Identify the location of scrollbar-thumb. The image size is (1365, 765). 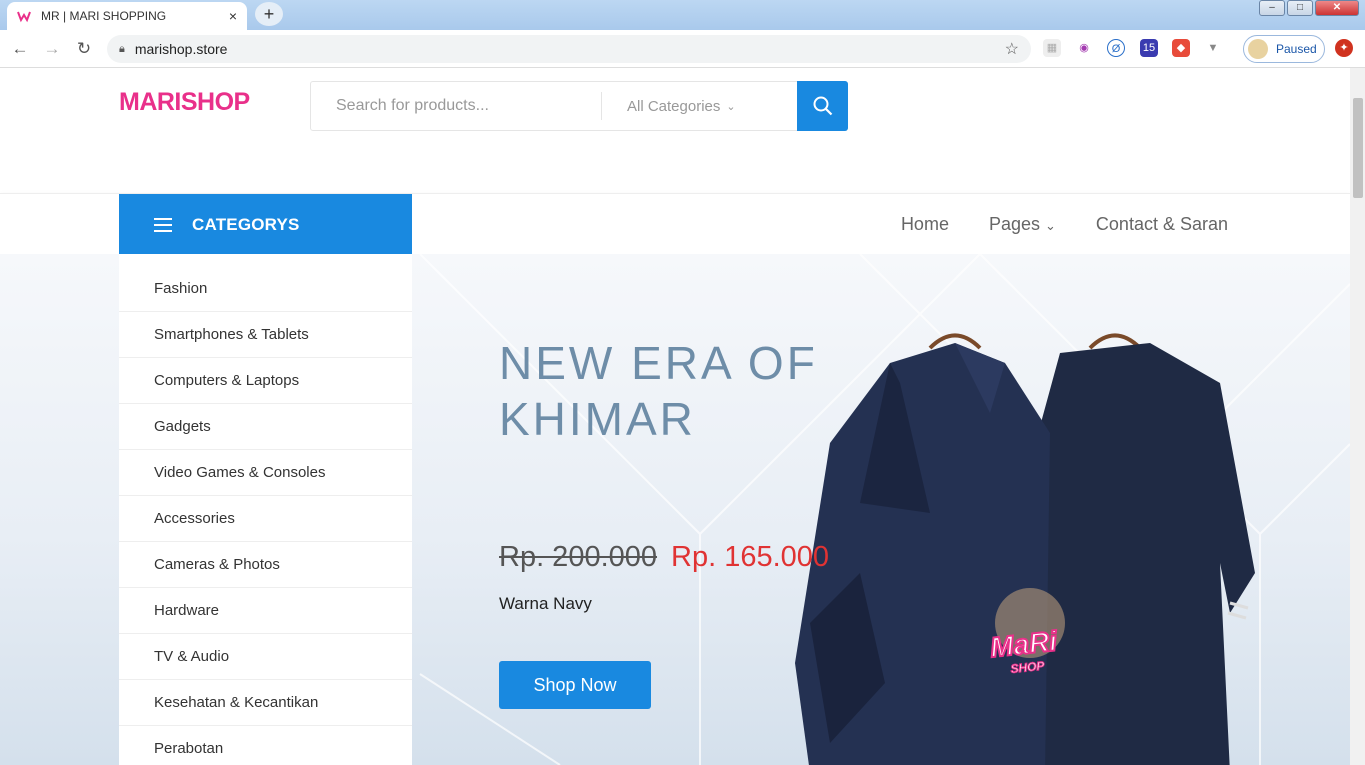
(1358, 148).